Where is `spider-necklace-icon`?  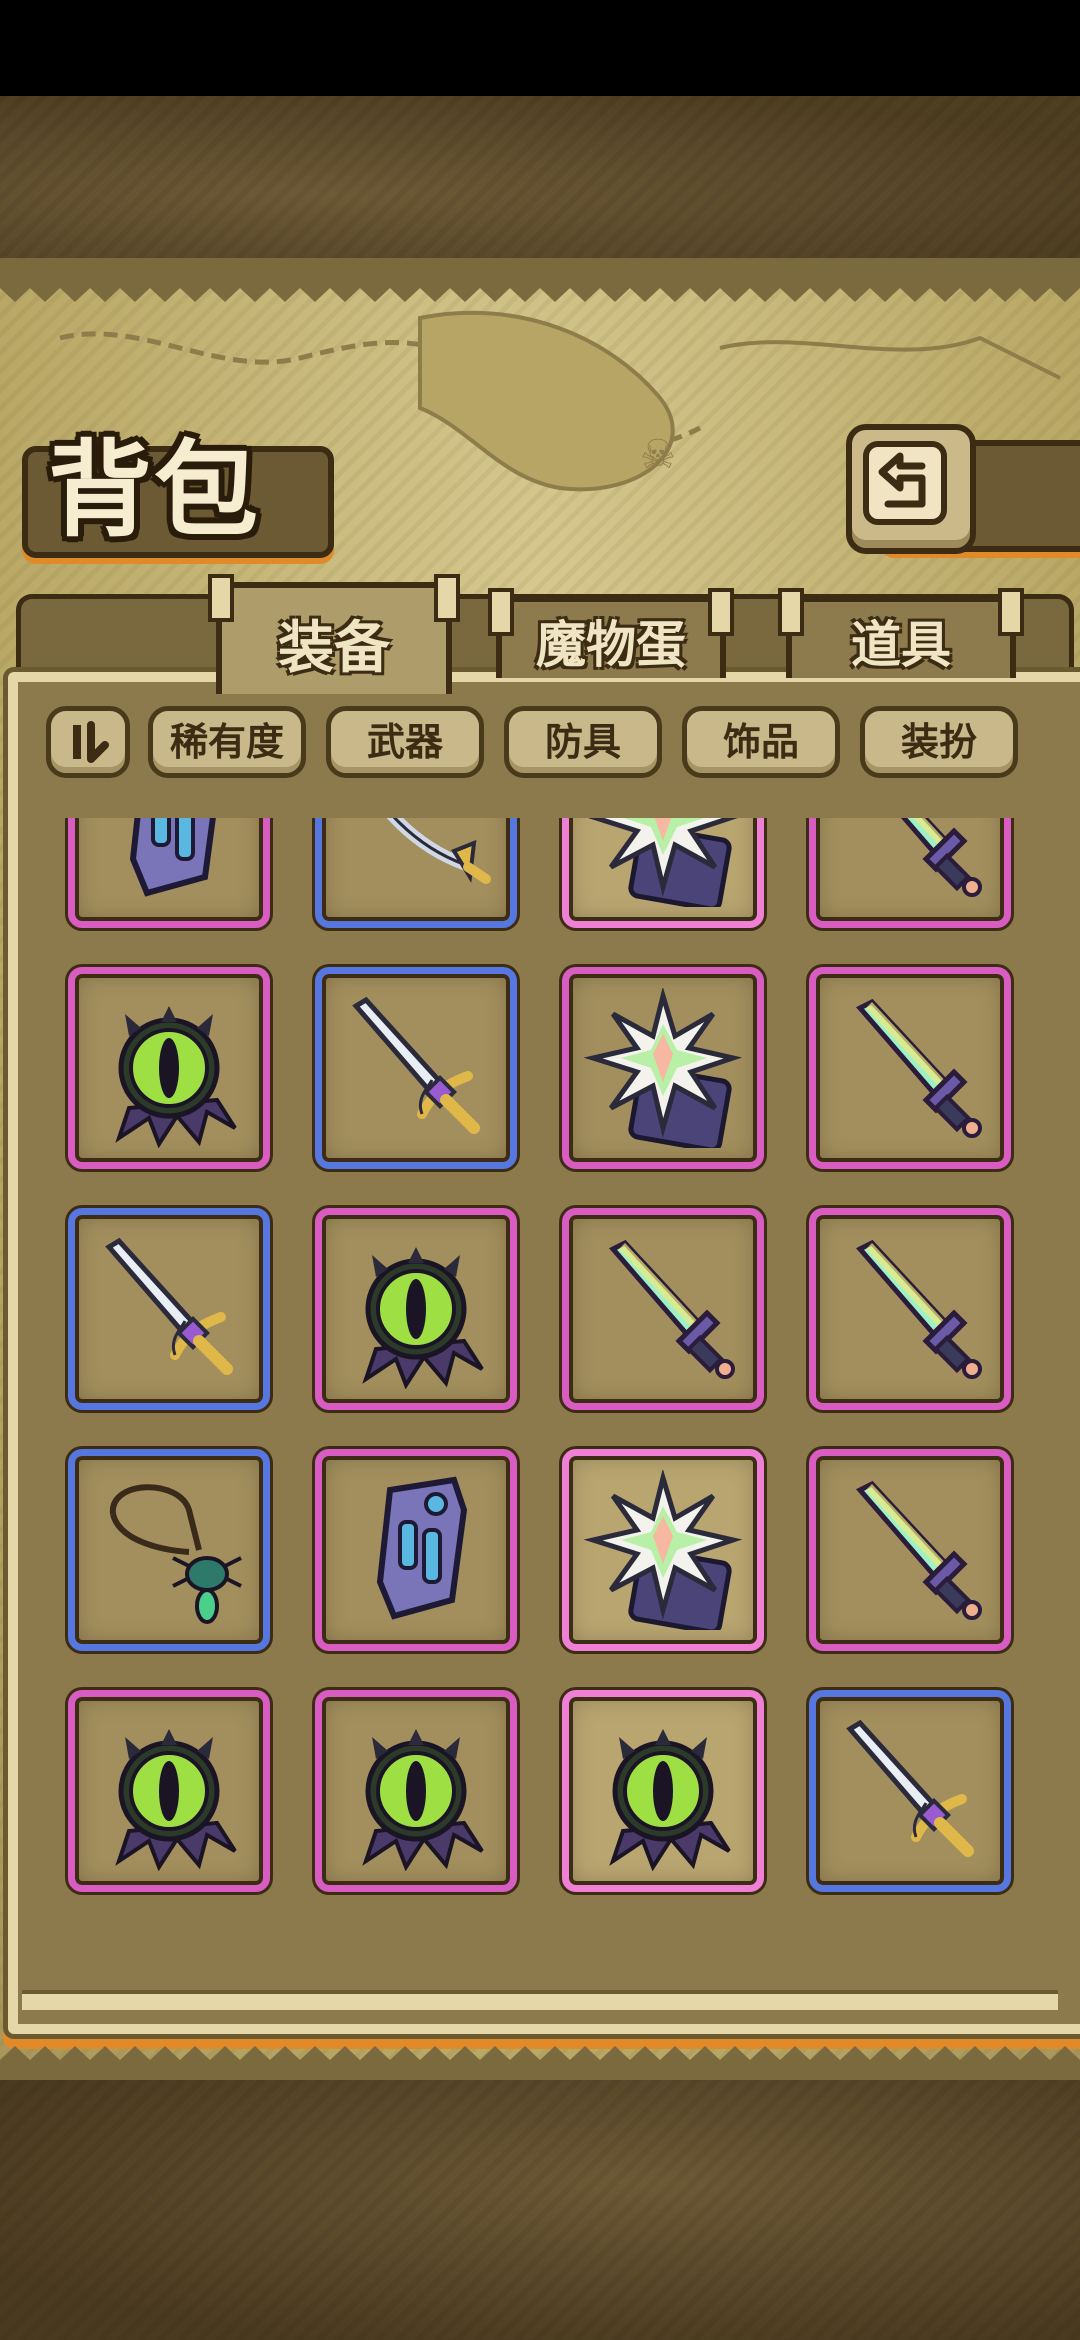 spider-necklace-icon is located at coordinates (175, 1554).